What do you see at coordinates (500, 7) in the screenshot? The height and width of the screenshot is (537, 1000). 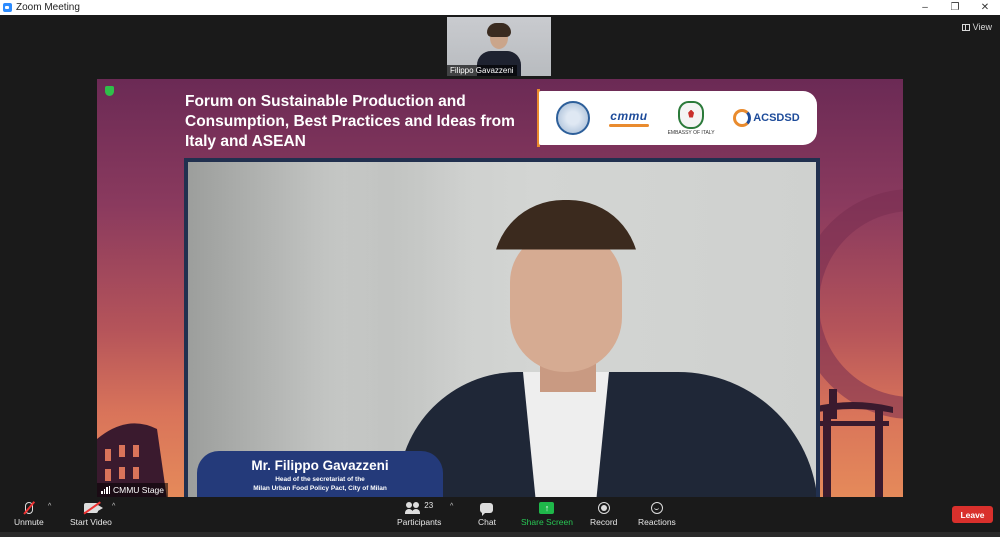 I see `window-titlebar: Zoom Meeting – ❐ ✕` at bounding box center [500, 7].